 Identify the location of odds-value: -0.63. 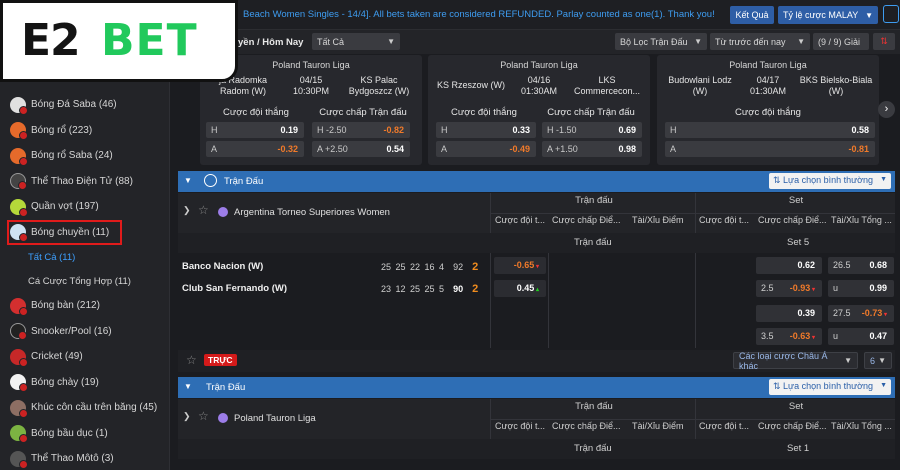
(802, 336).